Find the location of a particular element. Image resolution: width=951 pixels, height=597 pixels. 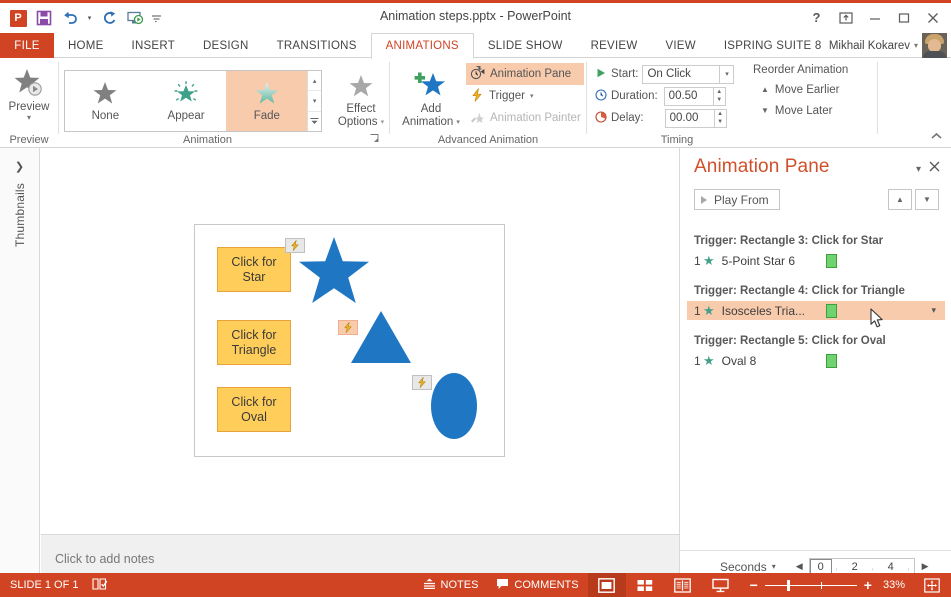

delay-input: 00.00 is located at coordinates (689, 118).